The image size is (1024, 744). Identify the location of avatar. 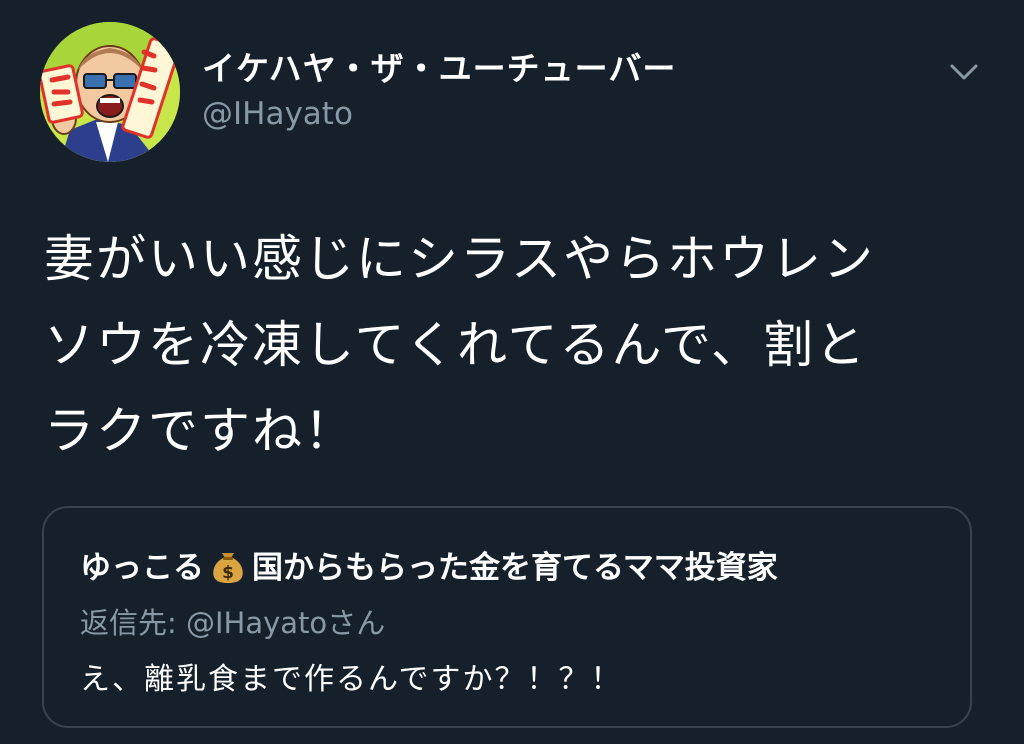
(110, 92).